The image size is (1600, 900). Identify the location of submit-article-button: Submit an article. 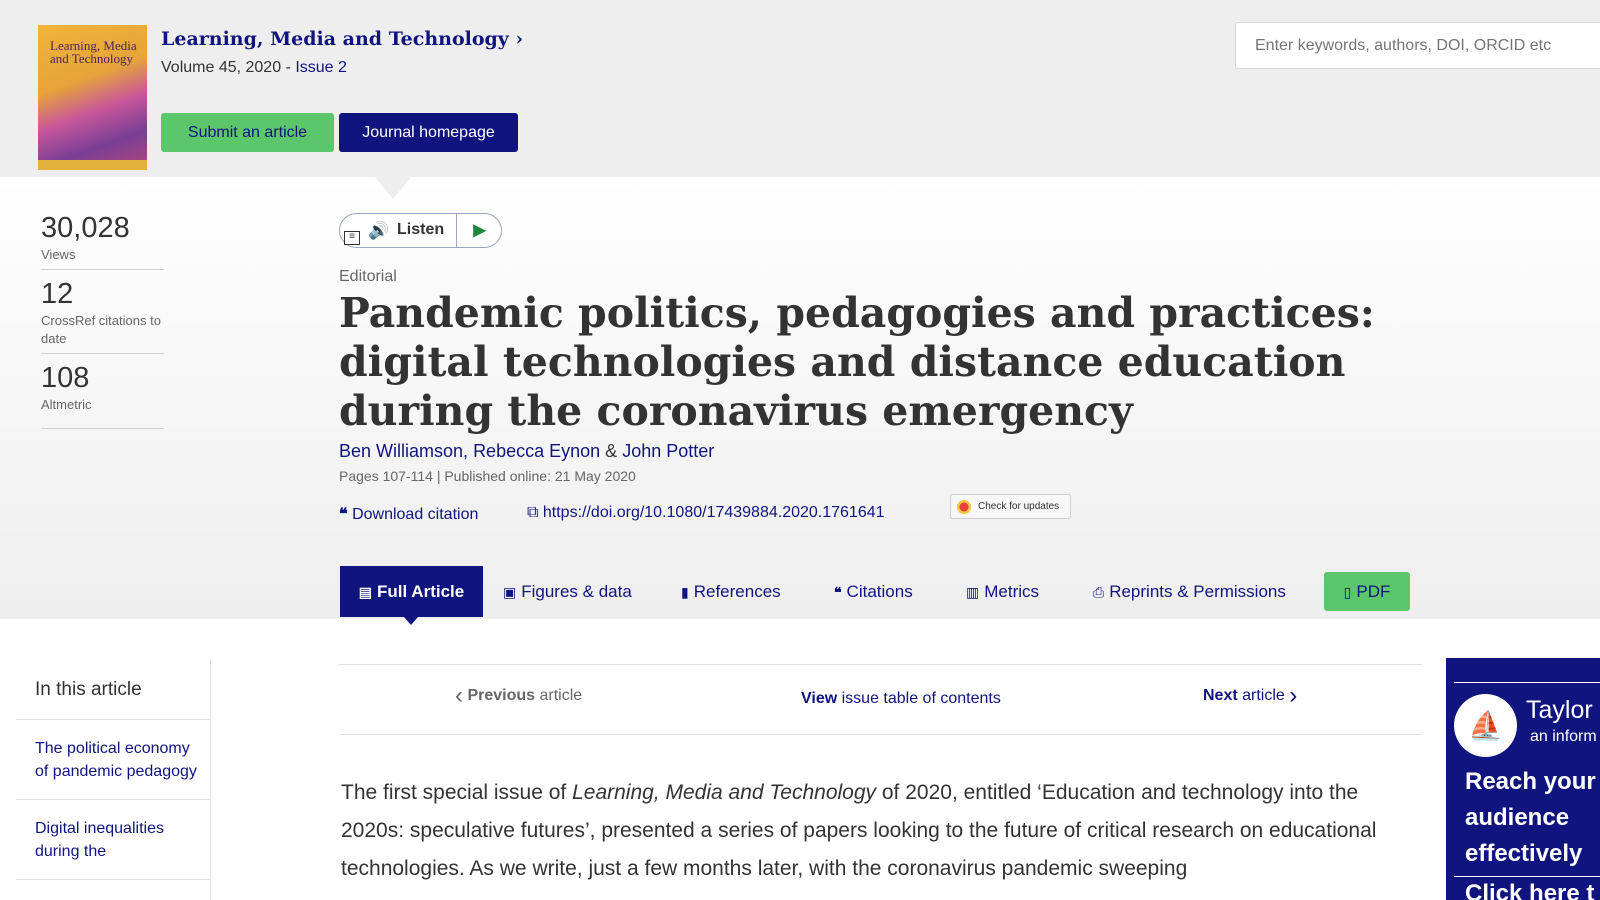
(247, 132).